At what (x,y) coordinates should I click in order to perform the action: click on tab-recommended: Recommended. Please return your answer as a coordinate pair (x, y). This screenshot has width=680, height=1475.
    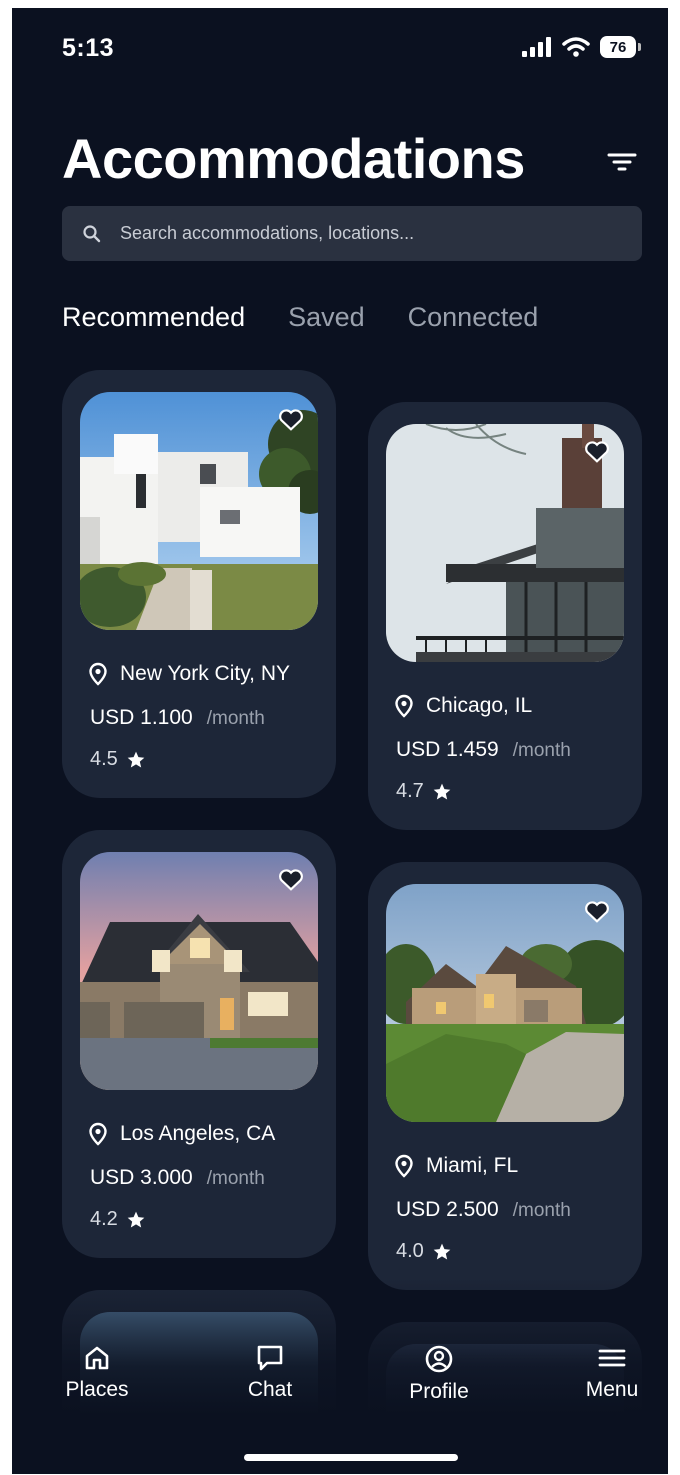
    Looking at the image, I should click on (153, 317).